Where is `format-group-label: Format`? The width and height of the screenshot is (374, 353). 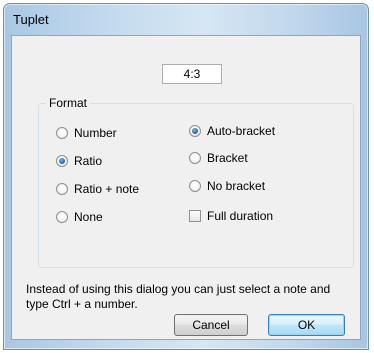
format-group-label: Format is located at coordinates (68, 103).